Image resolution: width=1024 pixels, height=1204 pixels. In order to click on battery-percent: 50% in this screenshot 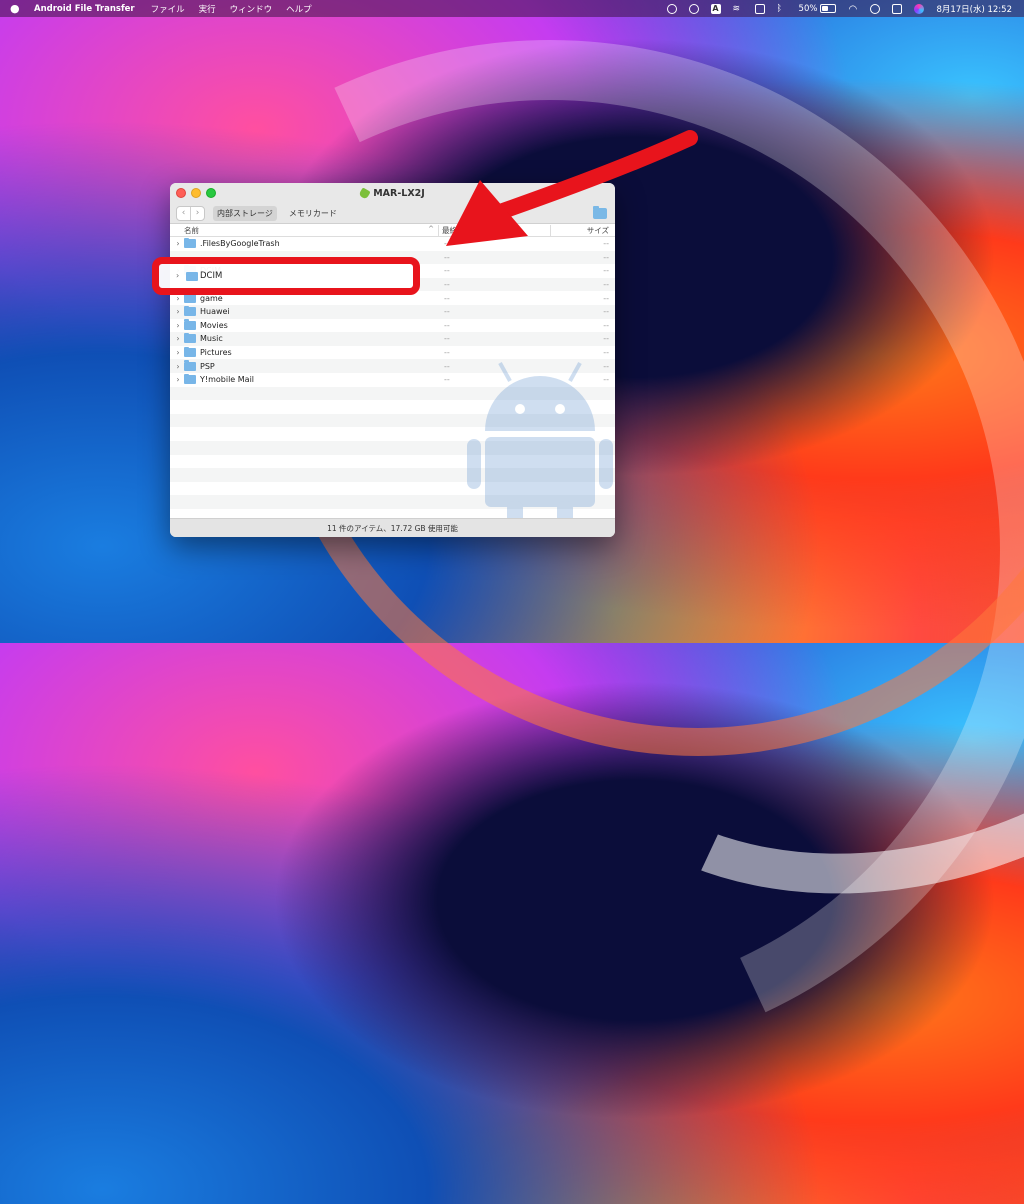, I will do `click(808, 8)`.